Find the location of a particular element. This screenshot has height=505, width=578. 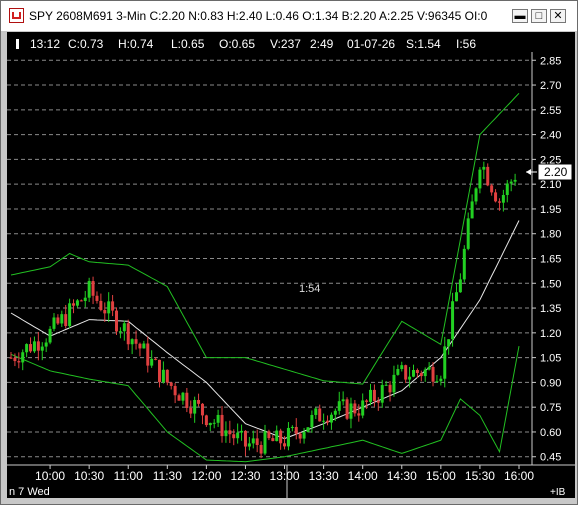

x-tick-label: 10:00 is located at coordinates (50, 476).